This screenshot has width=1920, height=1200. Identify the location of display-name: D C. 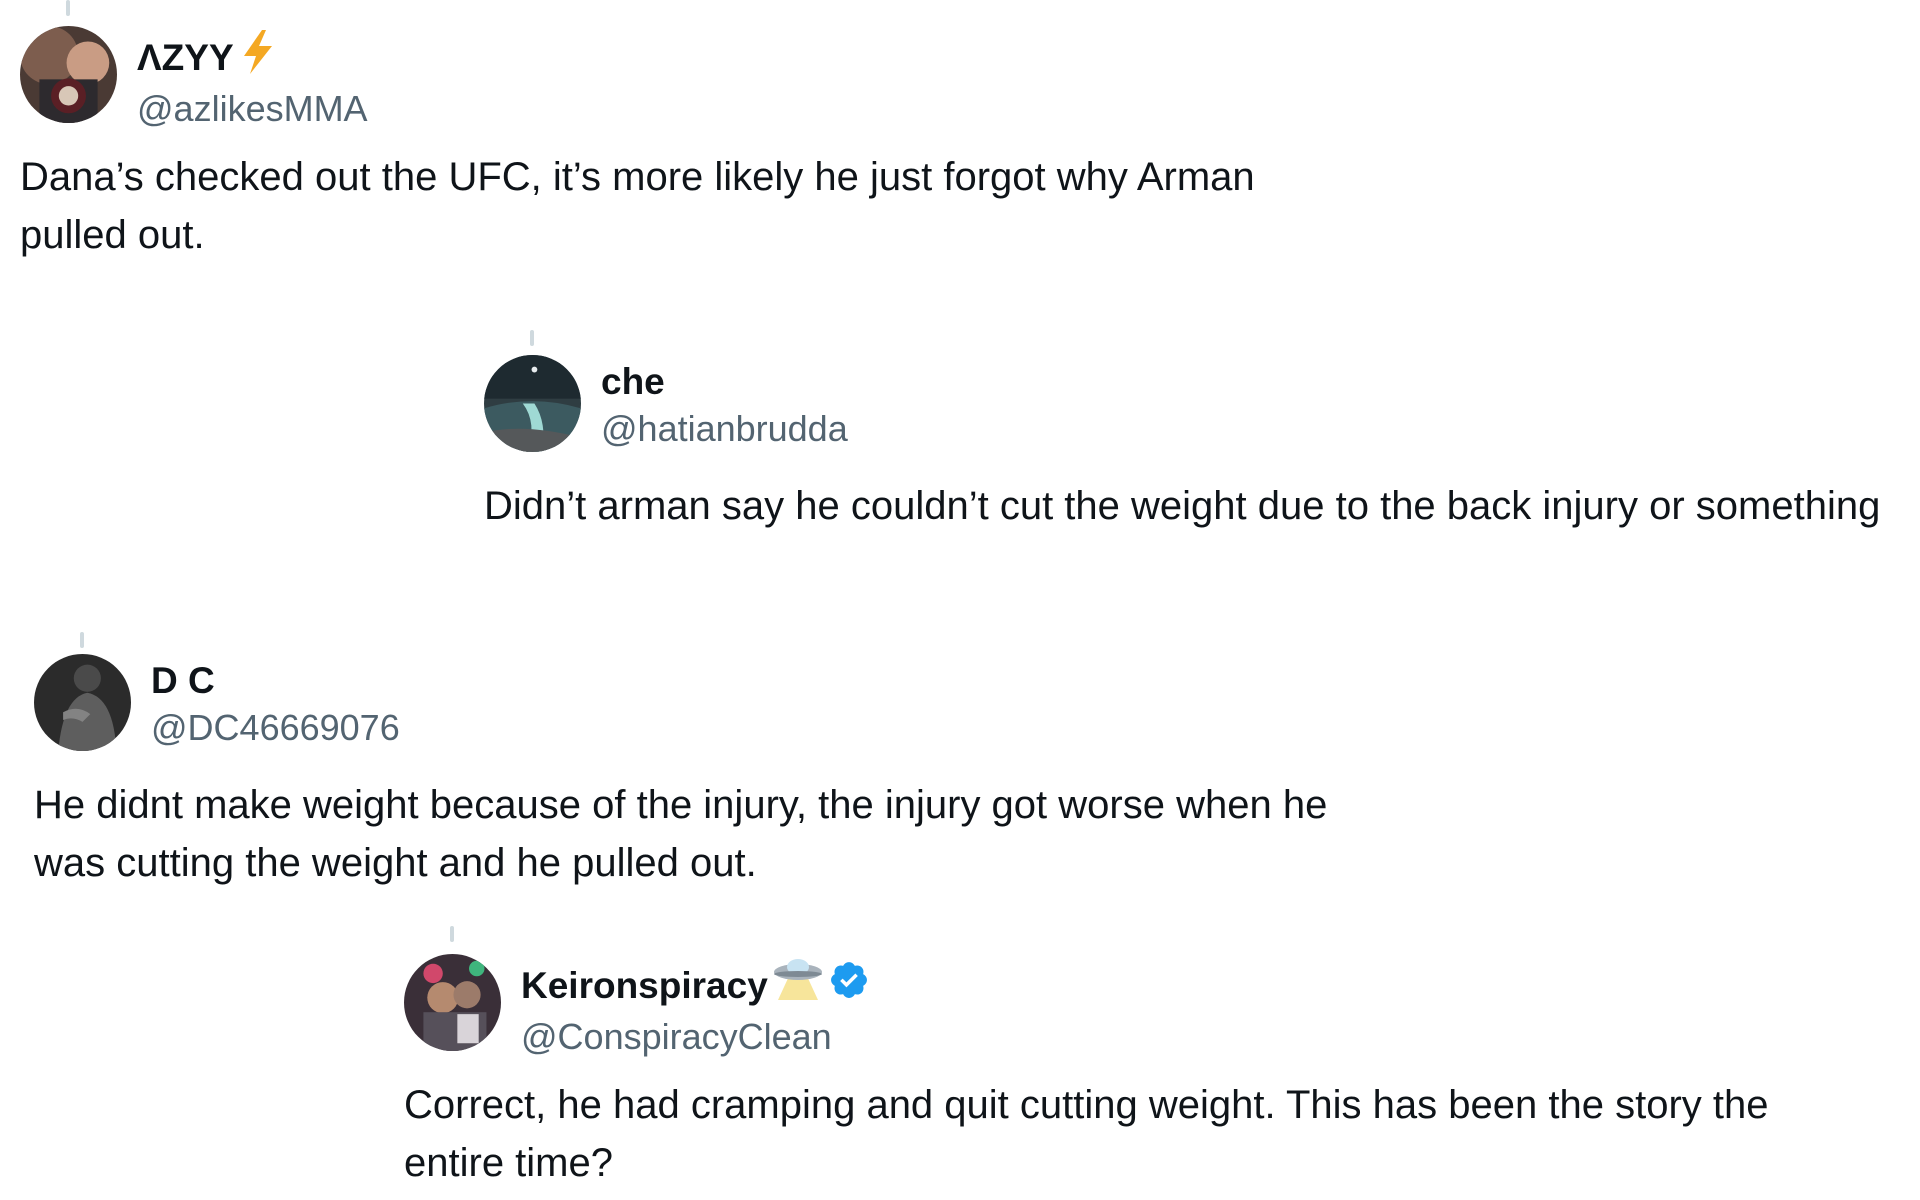
(275, 681).